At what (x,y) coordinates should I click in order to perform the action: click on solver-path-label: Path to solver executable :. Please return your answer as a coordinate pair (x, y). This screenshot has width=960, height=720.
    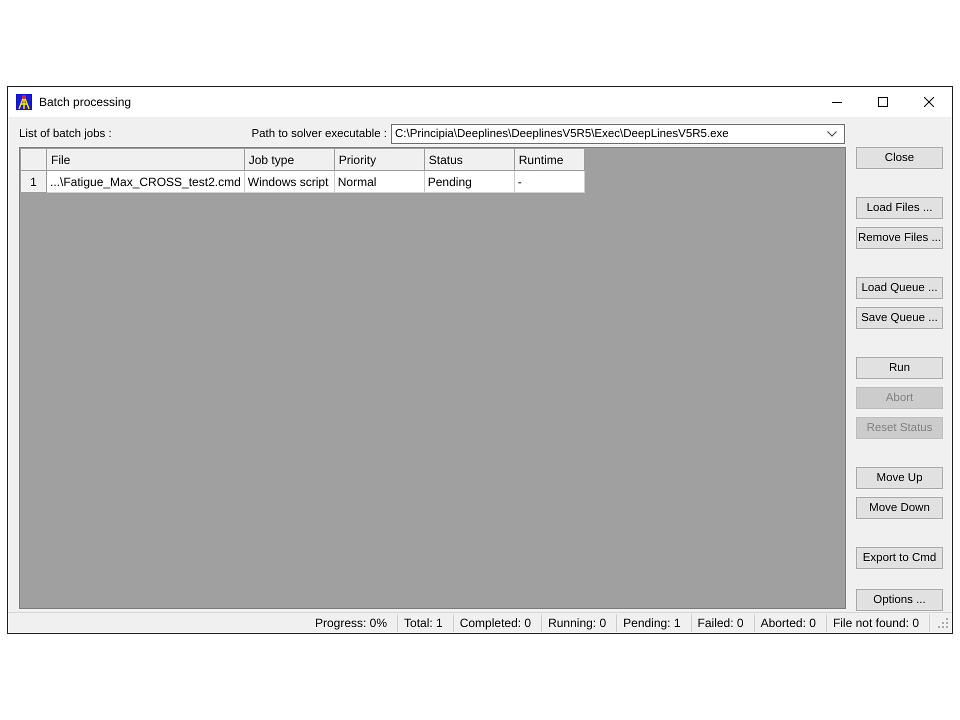
    Looking at the image, I should click on (319, 134).